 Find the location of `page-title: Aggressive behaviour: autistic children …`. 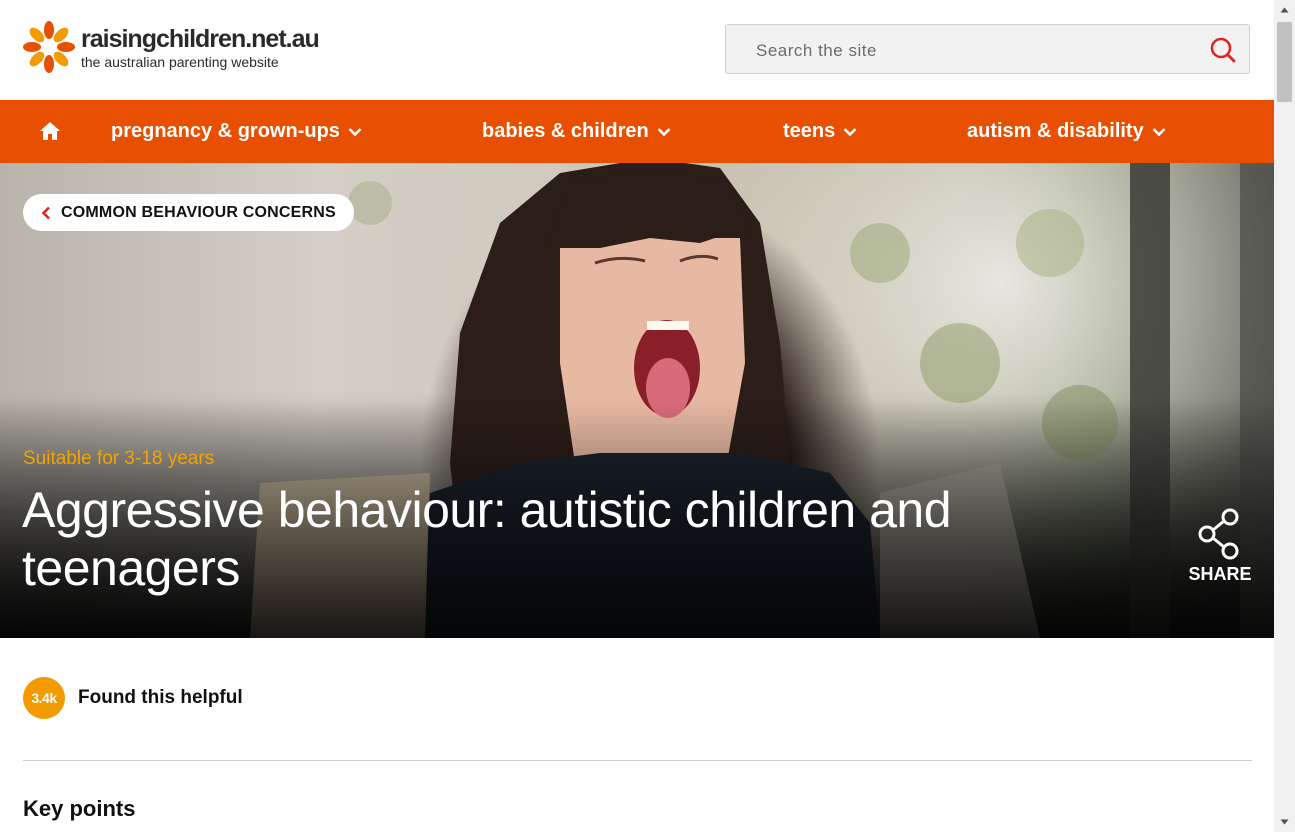

page-title: Aggressive behaviour: autistic children … is located at coordinates (487, 539).